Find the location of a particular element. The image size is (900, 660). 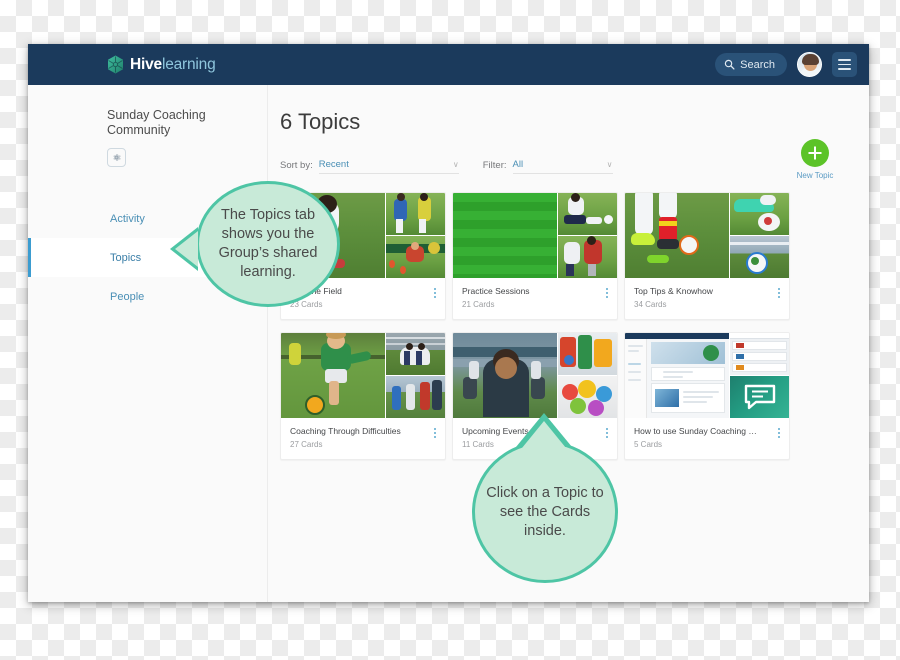

group-title: Sunday Coaching Community is located at coordinates (156, 122).